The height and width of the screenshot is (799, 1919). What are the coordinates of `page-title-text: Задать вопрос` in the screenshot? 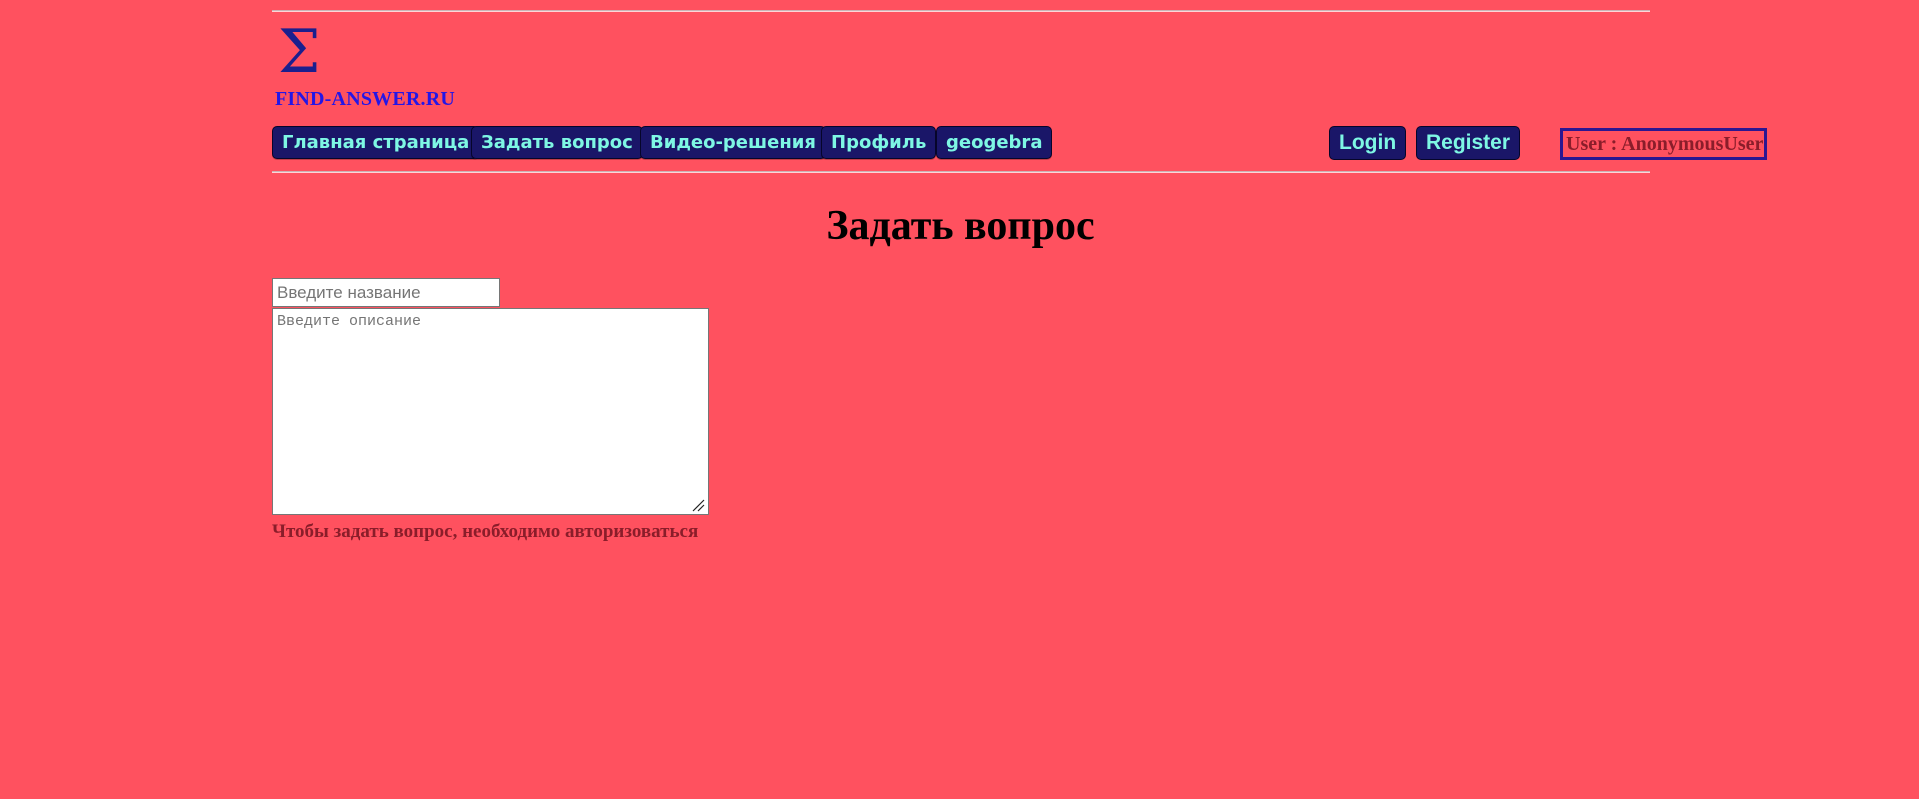 It's located at (960, 226).